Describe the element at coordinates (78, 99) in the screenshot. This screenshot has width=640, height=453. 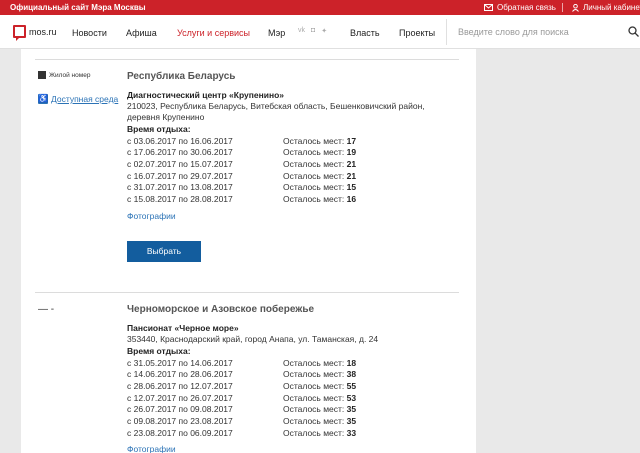
I see `accessible-environment-link: ♿ Доступная среда` at that location.